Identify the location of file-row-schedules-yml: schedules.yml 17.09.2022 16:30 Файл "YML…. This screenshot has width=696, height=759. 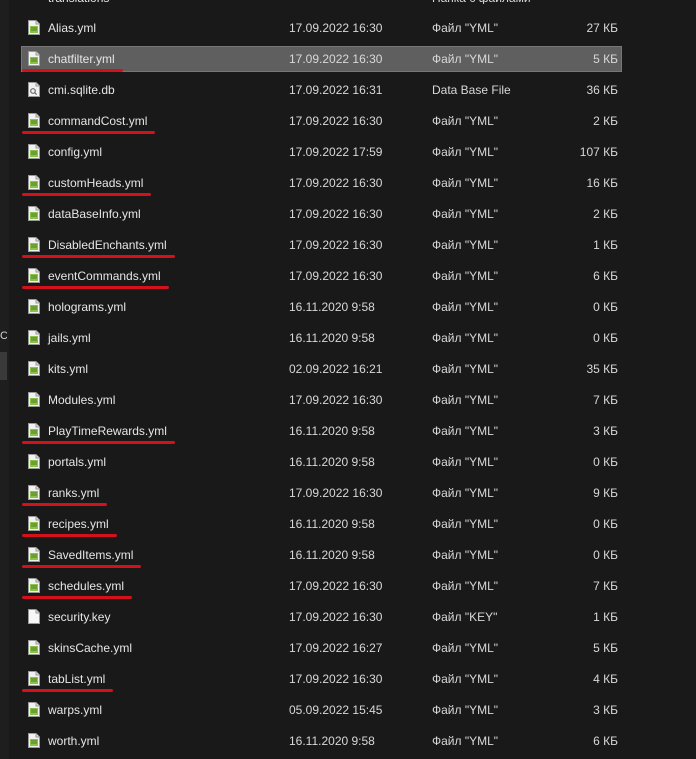
(321, 586).